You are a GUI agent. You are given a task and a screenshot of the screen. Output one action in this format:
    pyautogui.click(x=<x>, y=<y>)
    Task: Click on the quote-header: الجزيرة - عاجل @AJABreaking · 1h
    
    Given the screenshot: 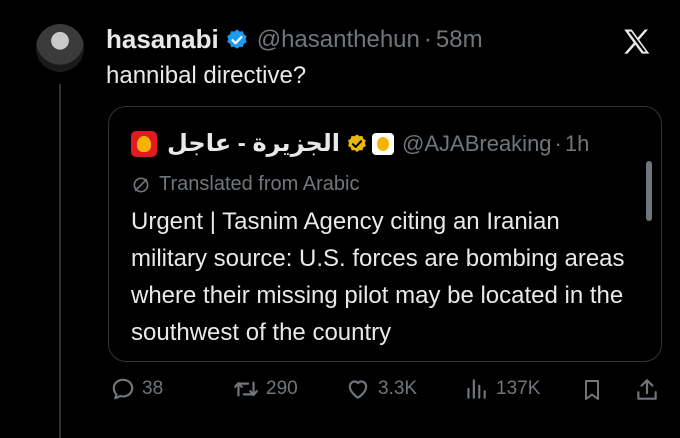 What is the action you would take?
    pyautogui.click(x=360, y=143)
    